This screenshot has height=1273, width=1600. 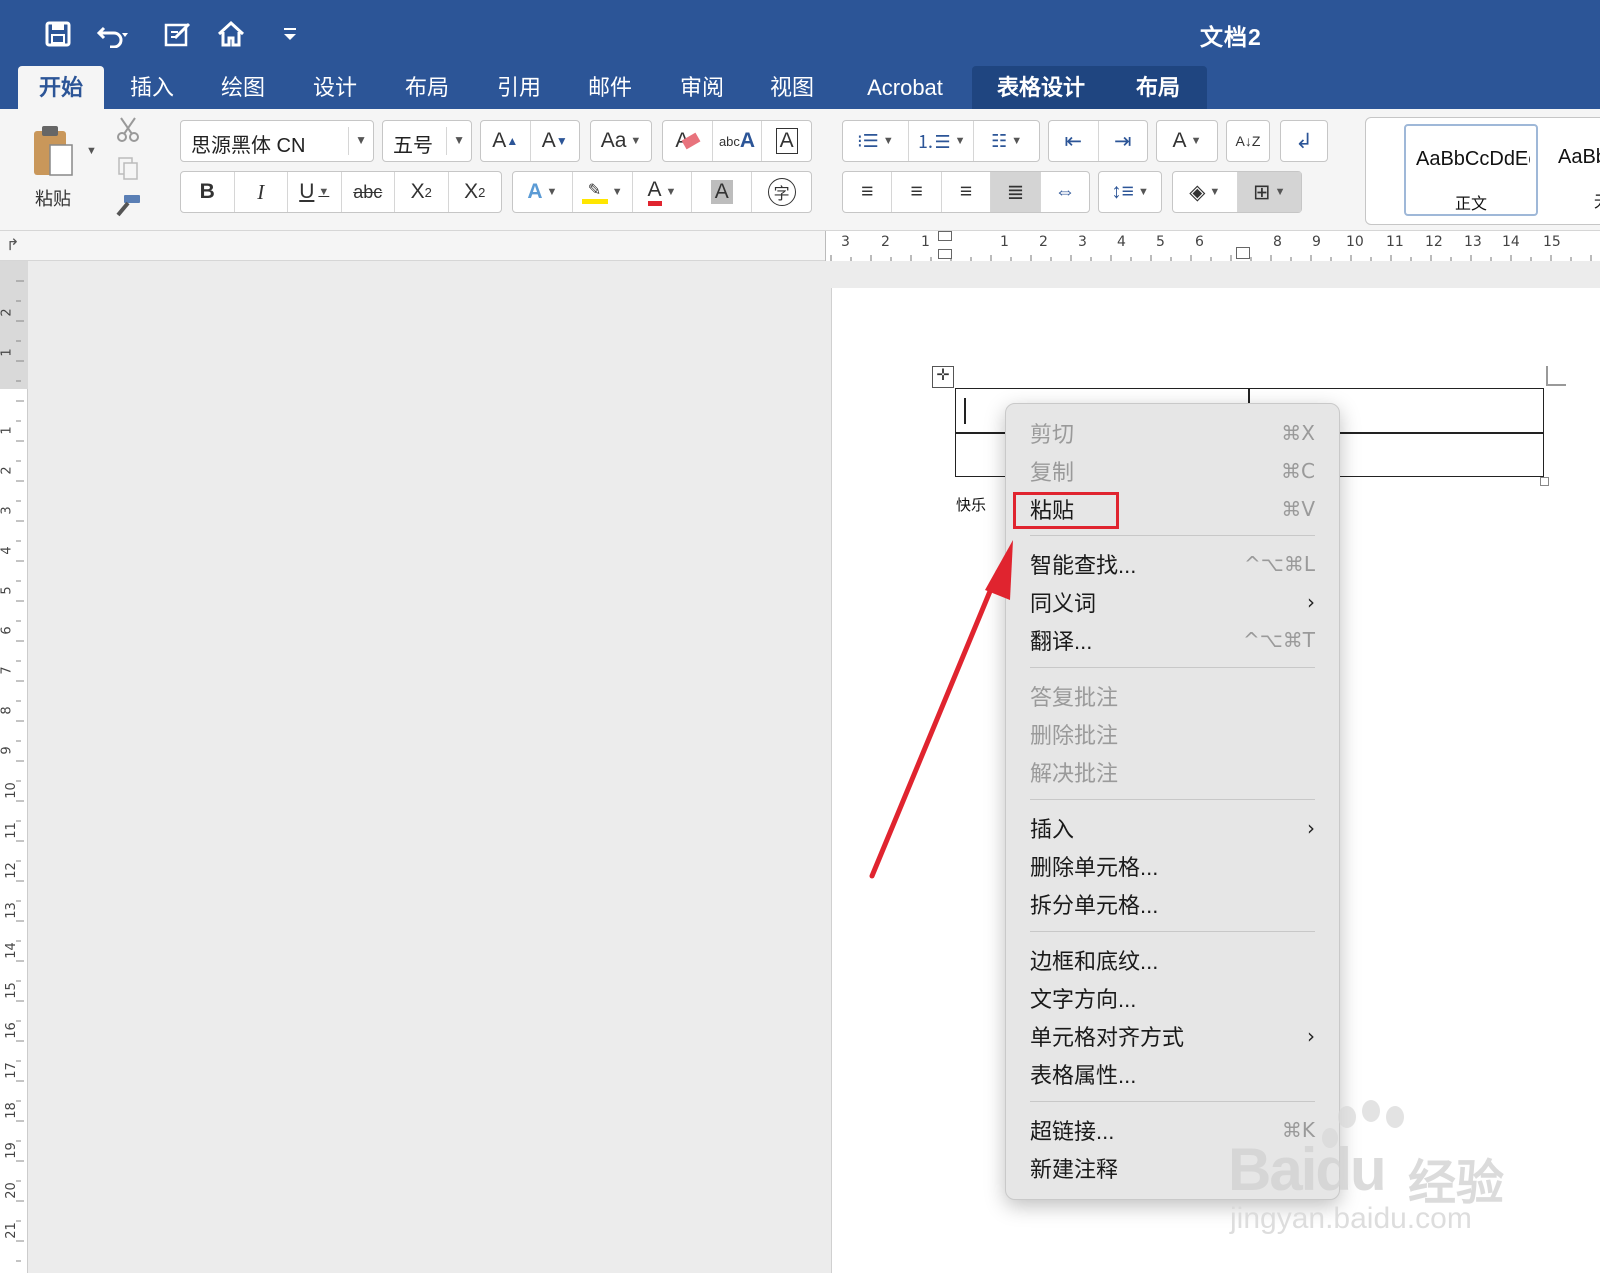 I want to click on menu-item-delete-comment: 删除批注, so click(x=1172, y=734).